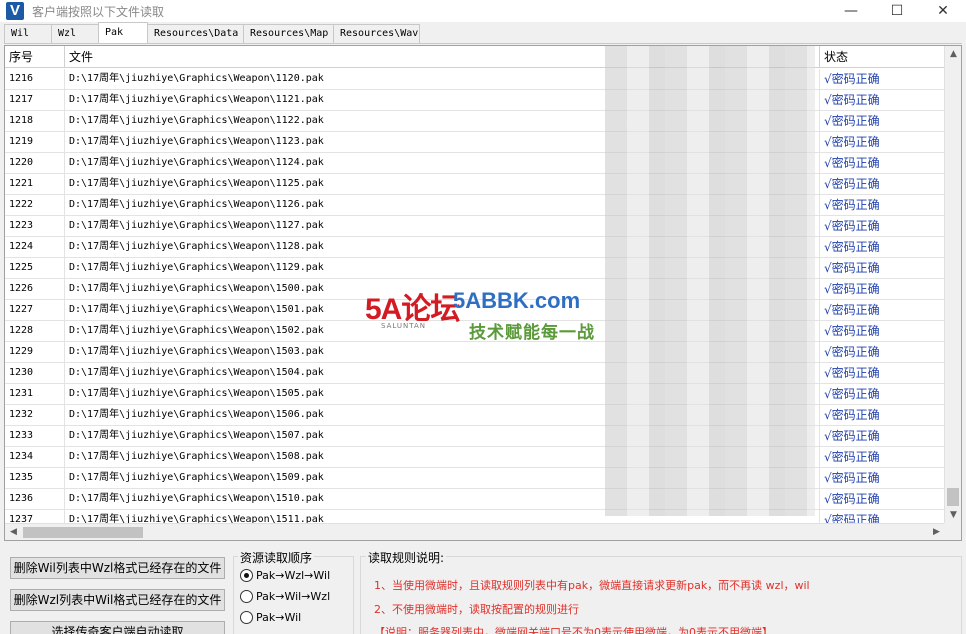  What do you see at coordinates (35, 478) in the screenshot?
I see `row-id: 1235` at bounding box center [35, 478].